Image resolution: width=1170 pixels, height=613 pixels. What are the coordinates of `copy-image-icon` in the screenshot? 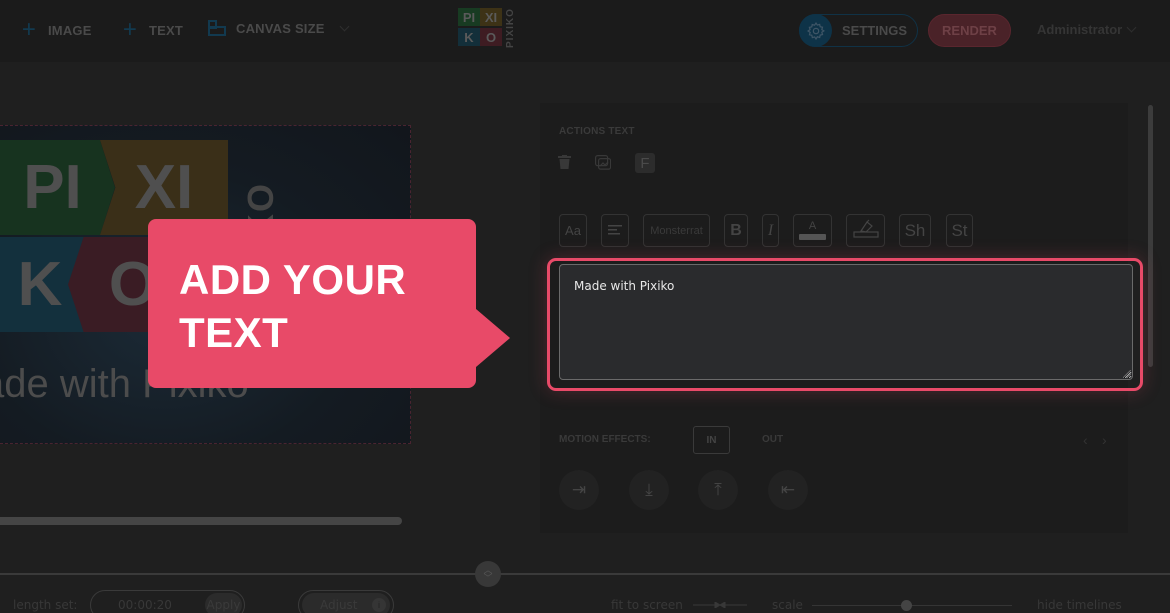 It's located at (603, 164).